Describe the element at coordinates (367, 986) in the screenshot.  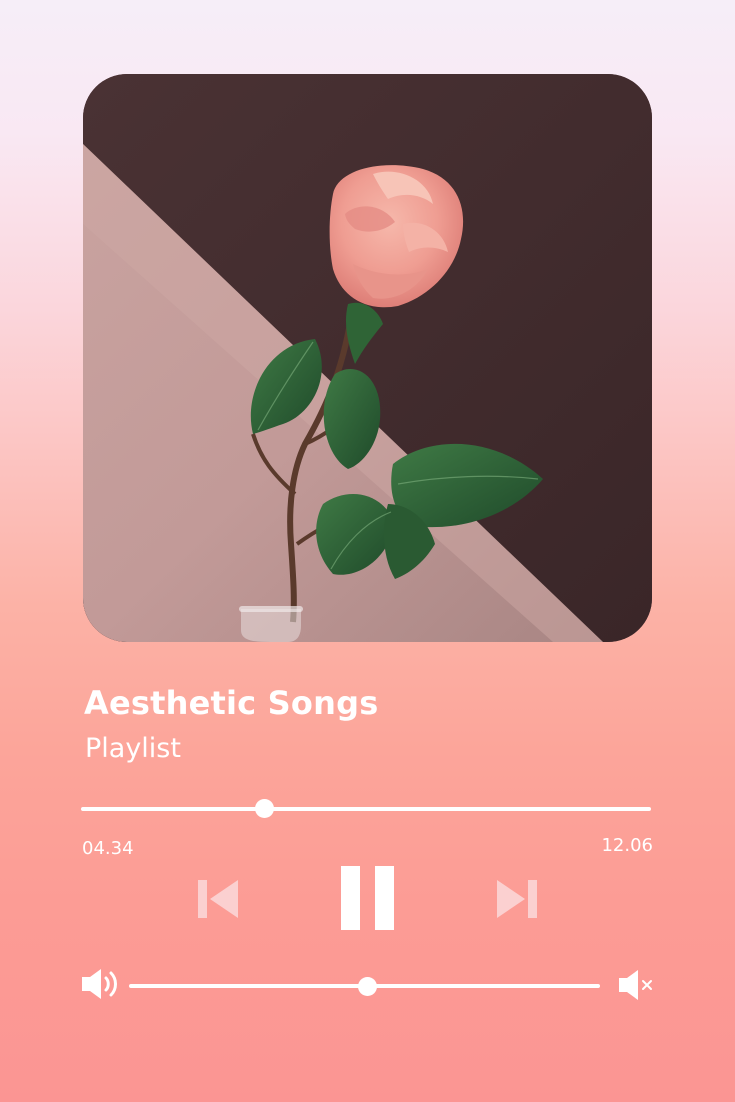
I see `volume-thumb` at that location.